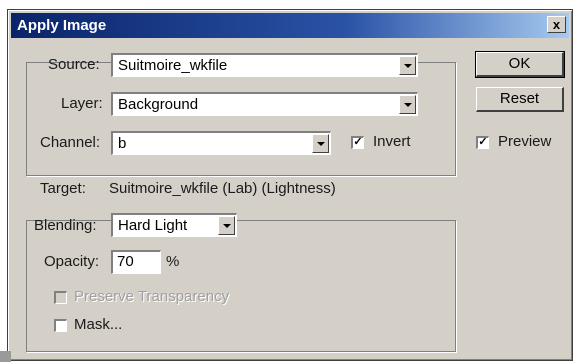 The width and height of the screenshot is (579, 362). I want to click on invert-label: Invert, so click(392, 141).